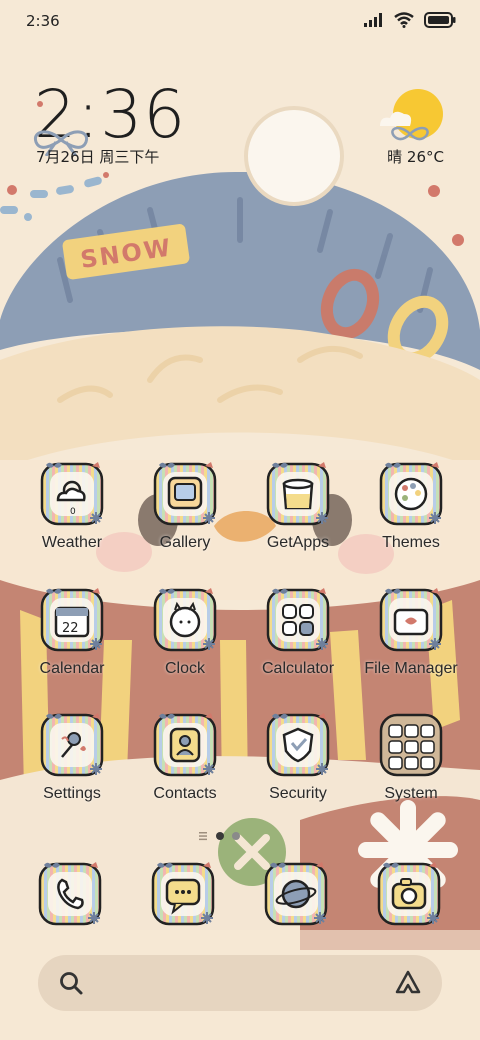 This screenshot has width=480, height=1040. I want to click on app-label: Security, so click(298, 793).